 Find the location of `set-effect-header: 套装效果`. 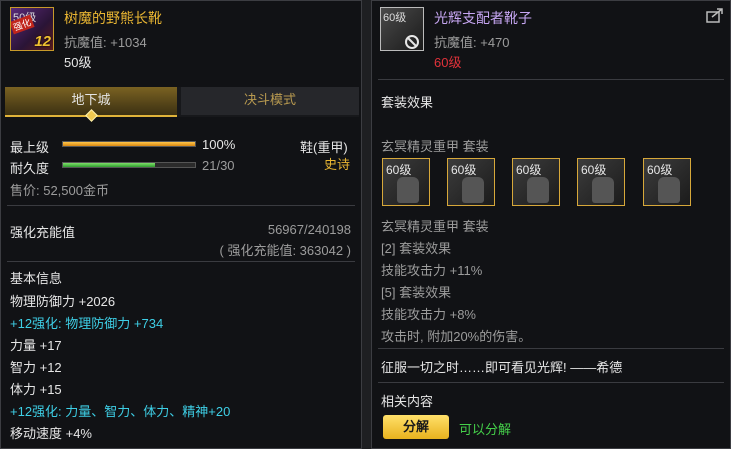

set-effect-header: 套装效果 is located at coordinates (407, 102).